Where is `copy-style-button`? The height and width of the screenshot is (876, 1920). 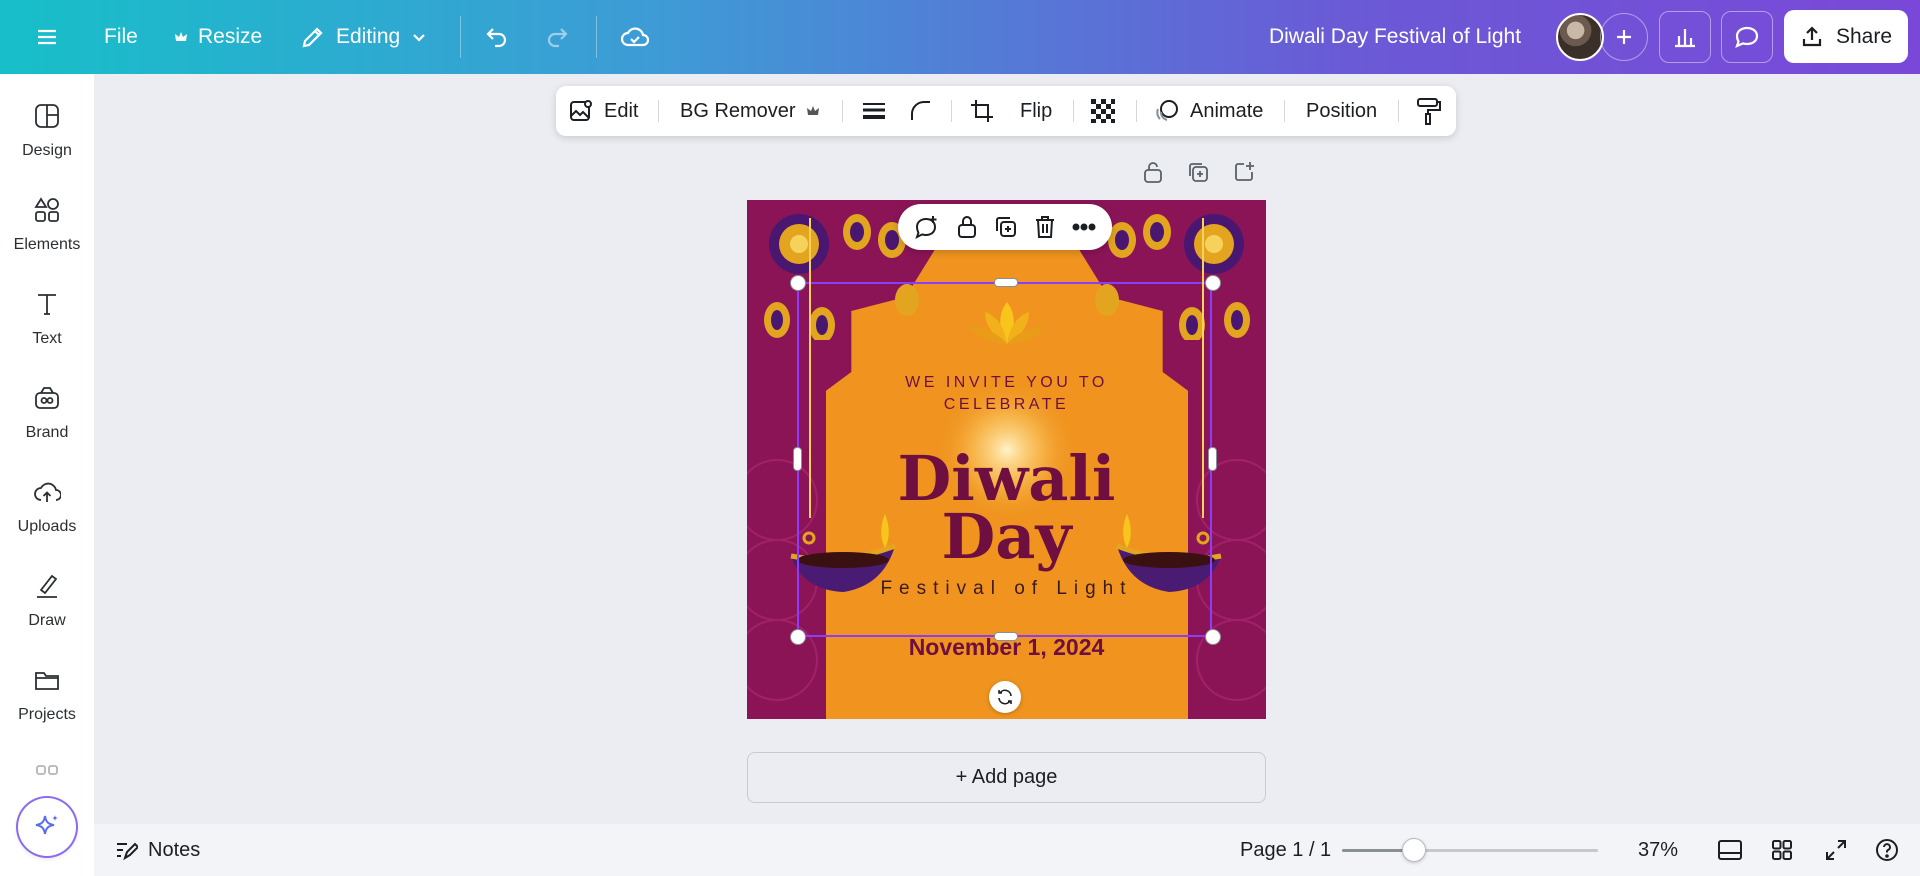 copy-style-button is located at coordinates (1429, 111).